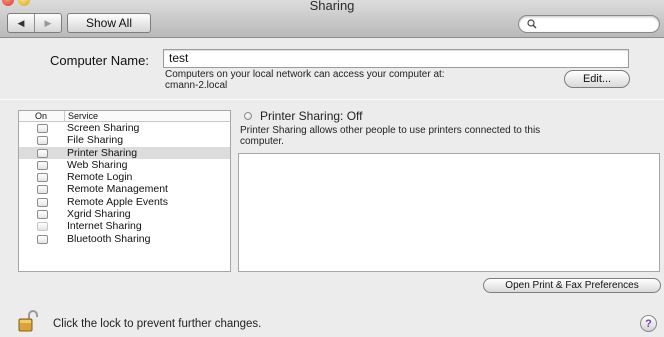  I want to click on service-row: Screen Sharing, so click(124, 128).